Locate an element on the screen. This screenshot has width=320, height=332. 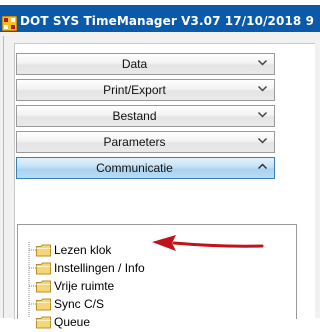
menu-button-parameters: Parameters is located at coordinates (145, 142).